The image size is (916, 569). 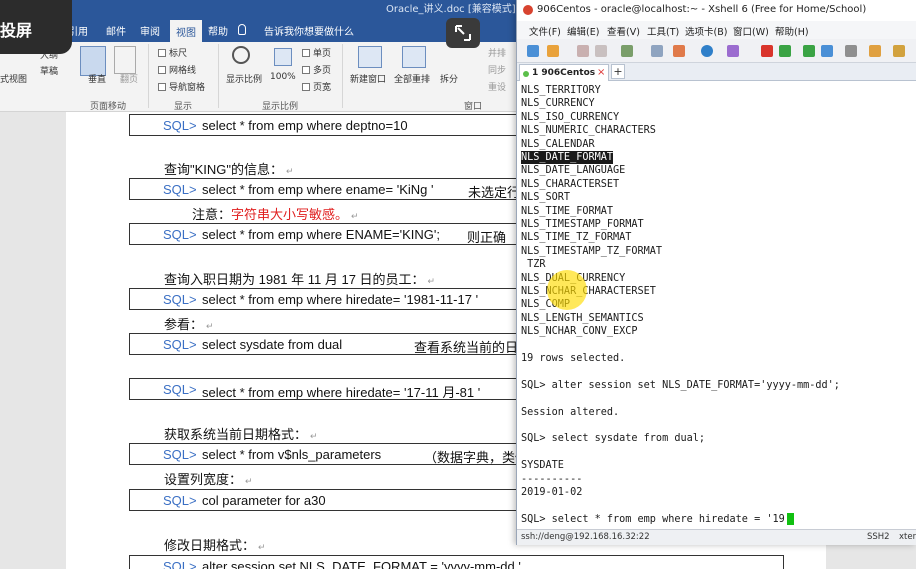 I want to click on terminal-line: 19 rows selected., so click(x=573, y=358).